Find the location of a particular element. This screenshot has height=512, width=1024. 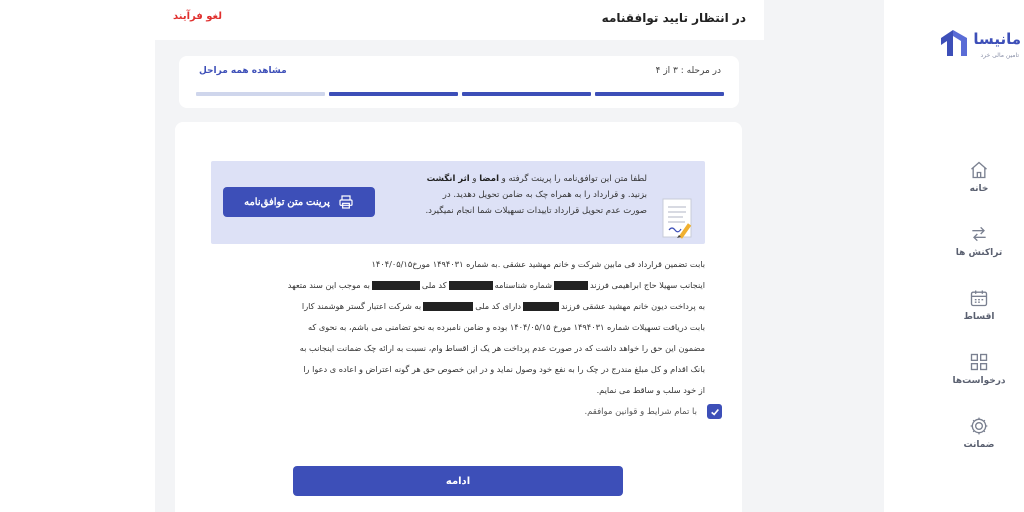

agreement-text-part: به موجب این سند متعهد is located at coordinates (328, 285).